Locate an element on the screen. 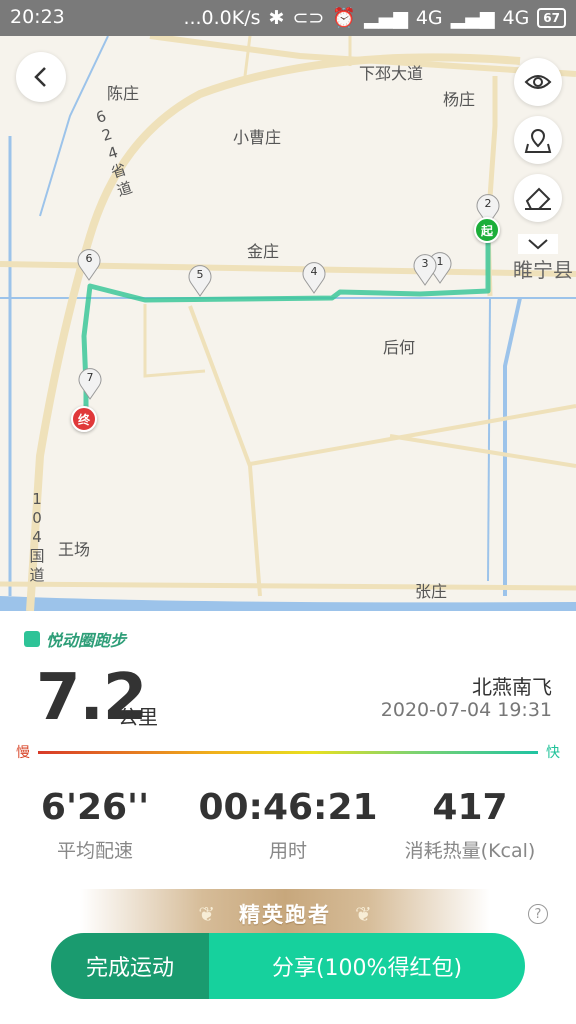 This screenshot has height=1024, width=576. map-label-zhangzhuang: 张庄 is located at coordinates (431, 591).